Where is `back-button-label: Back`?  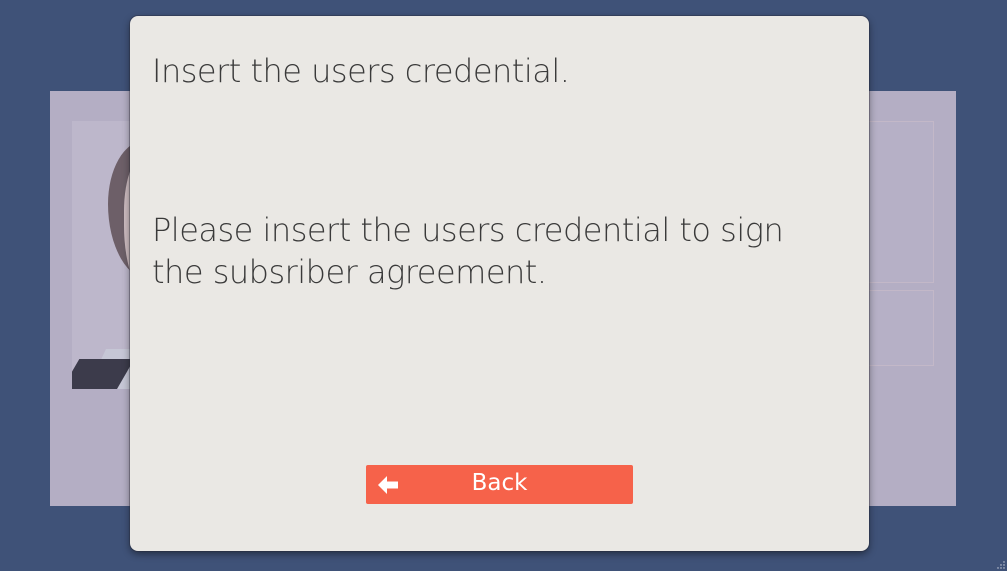
back-button-label: Back is located at coordinates (499, 483).